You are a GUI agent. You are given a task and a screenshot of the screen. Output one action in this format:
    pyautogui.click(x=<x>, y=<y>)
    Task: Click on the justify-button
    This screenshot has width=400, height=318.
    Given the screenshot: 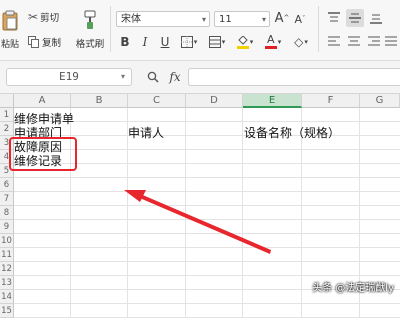 What is the action you would take?
    pyautogui.click(x=391, y=42)
    